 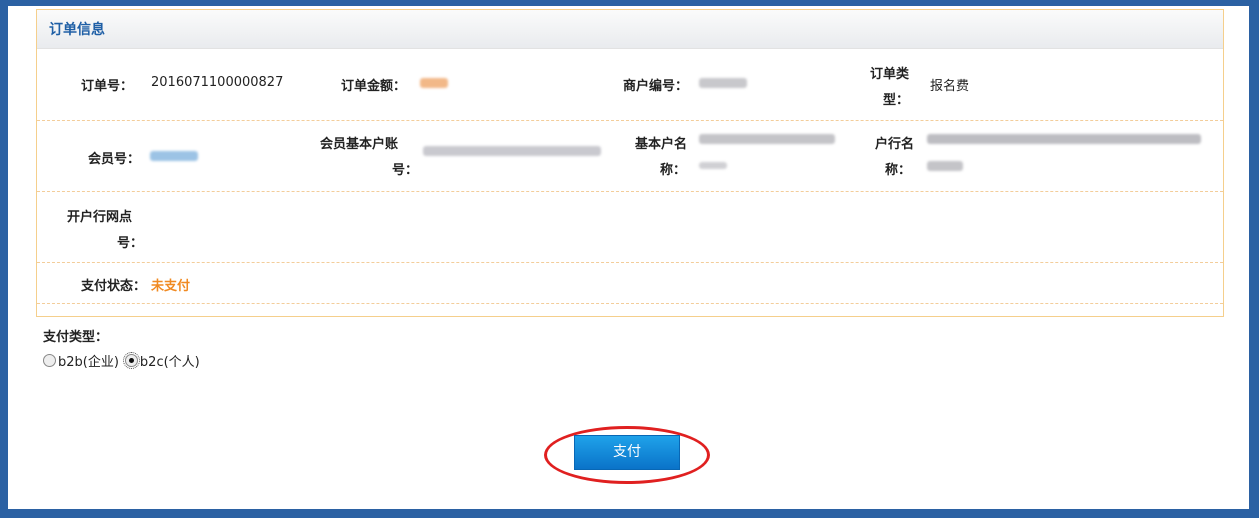 What do you see at coordinates (359, 144) in the screenshot?
I see `member-account-label: 会员基本户账` at bounding box center [359, 144].